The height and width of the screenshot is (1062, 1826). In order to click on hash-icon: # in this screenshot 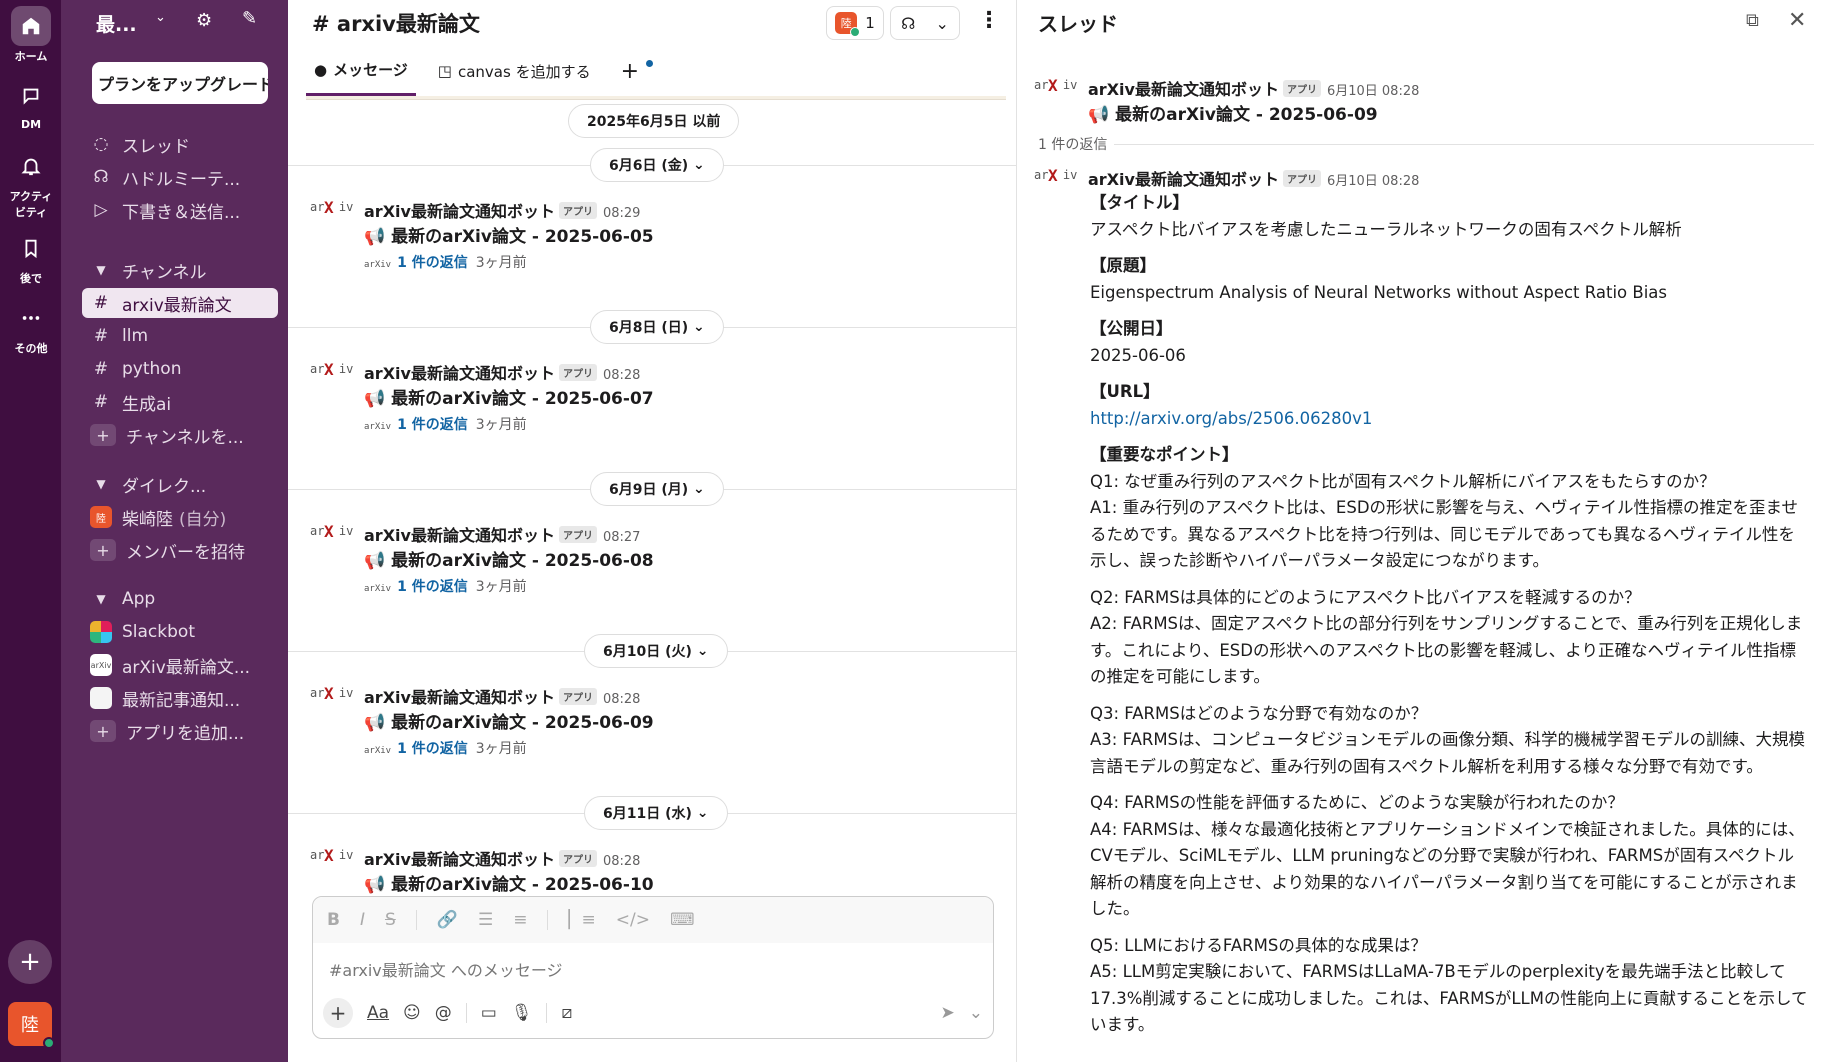, I will do `click(101, 402)`.